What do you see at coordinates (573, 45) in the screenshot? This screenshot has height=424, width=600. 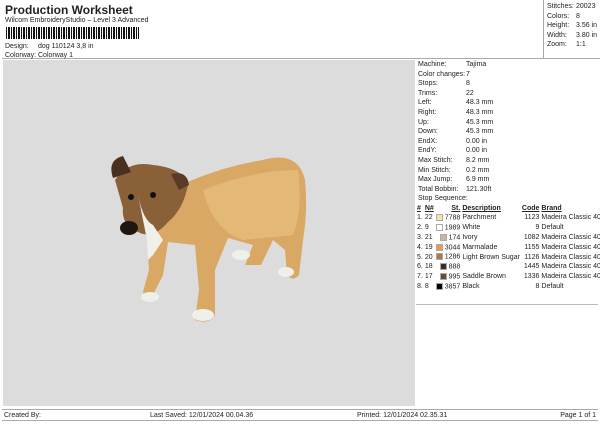 I see `stat-row: Zoom: 1:1` at bounding box center [573, 45].